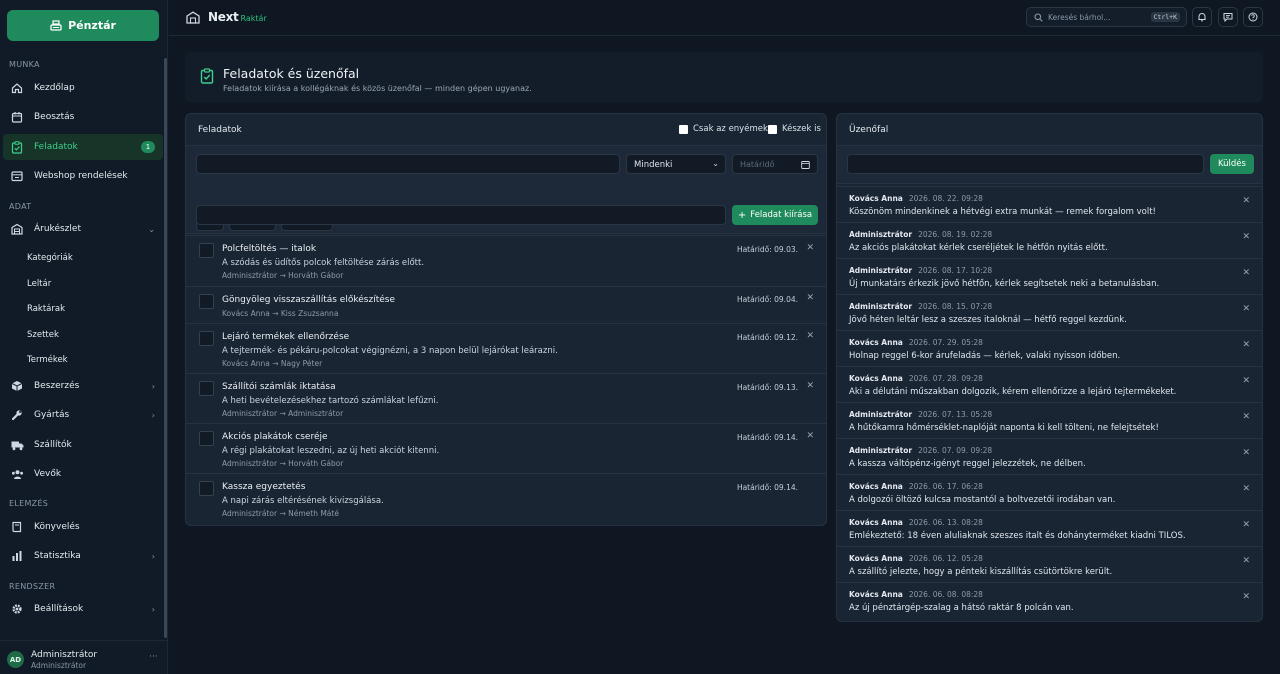 Image resolution: width=1280 pixels, height=674 pixels. Describe the element at coordinates (151, 229) in the screenshot. I see `chevron-down-icon: ⌄` at that location.